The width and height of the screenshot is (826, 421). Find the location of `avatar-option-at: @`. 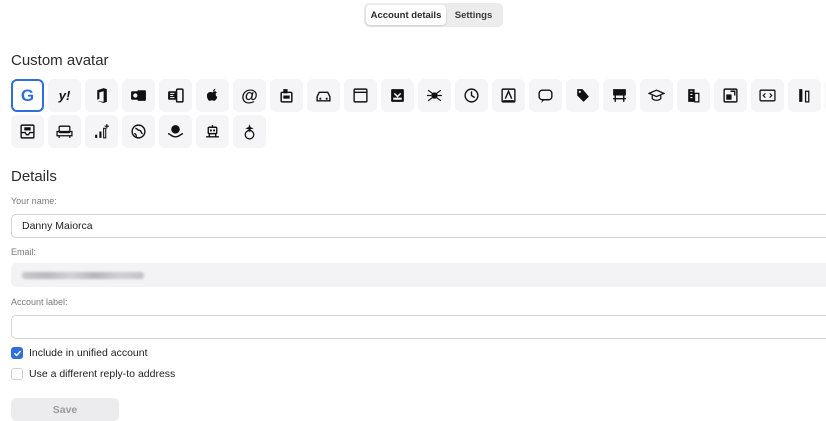

avatar-option-at: @ is located at coordinates (249, 95).